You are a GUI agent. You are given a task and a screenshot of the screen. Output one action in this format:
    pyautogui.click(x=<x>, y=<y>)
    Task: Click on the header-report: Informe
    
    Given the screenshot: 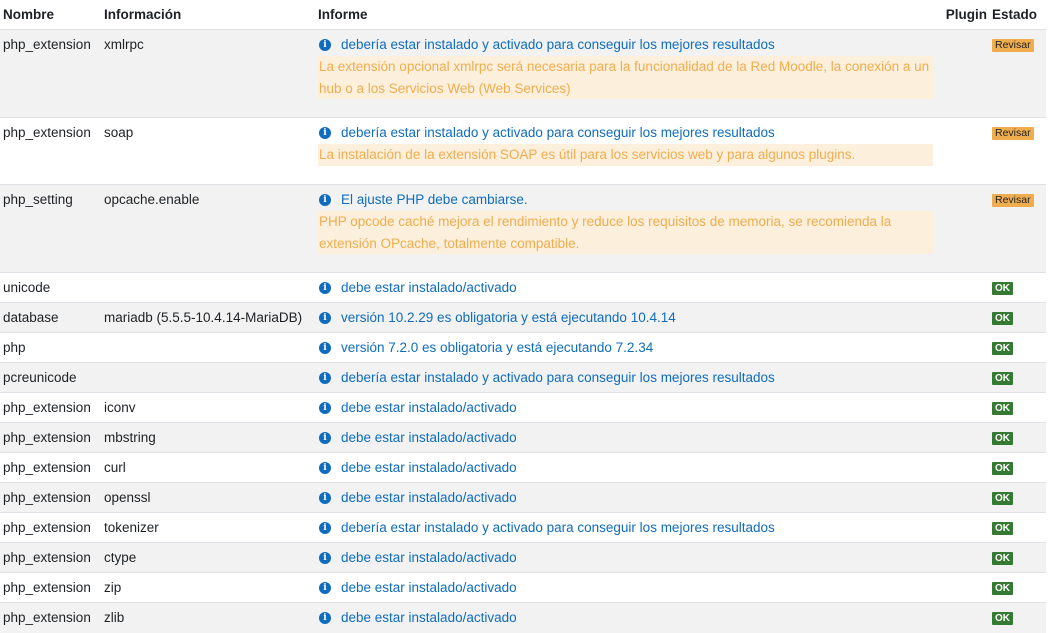 What is the action you would take?
    pyautogui.click(x=626, y=15)
    